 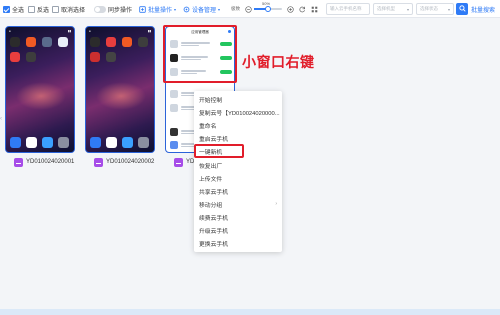 I want to click on menu-item-share: 共享云手机, so click(x=238, y=191).